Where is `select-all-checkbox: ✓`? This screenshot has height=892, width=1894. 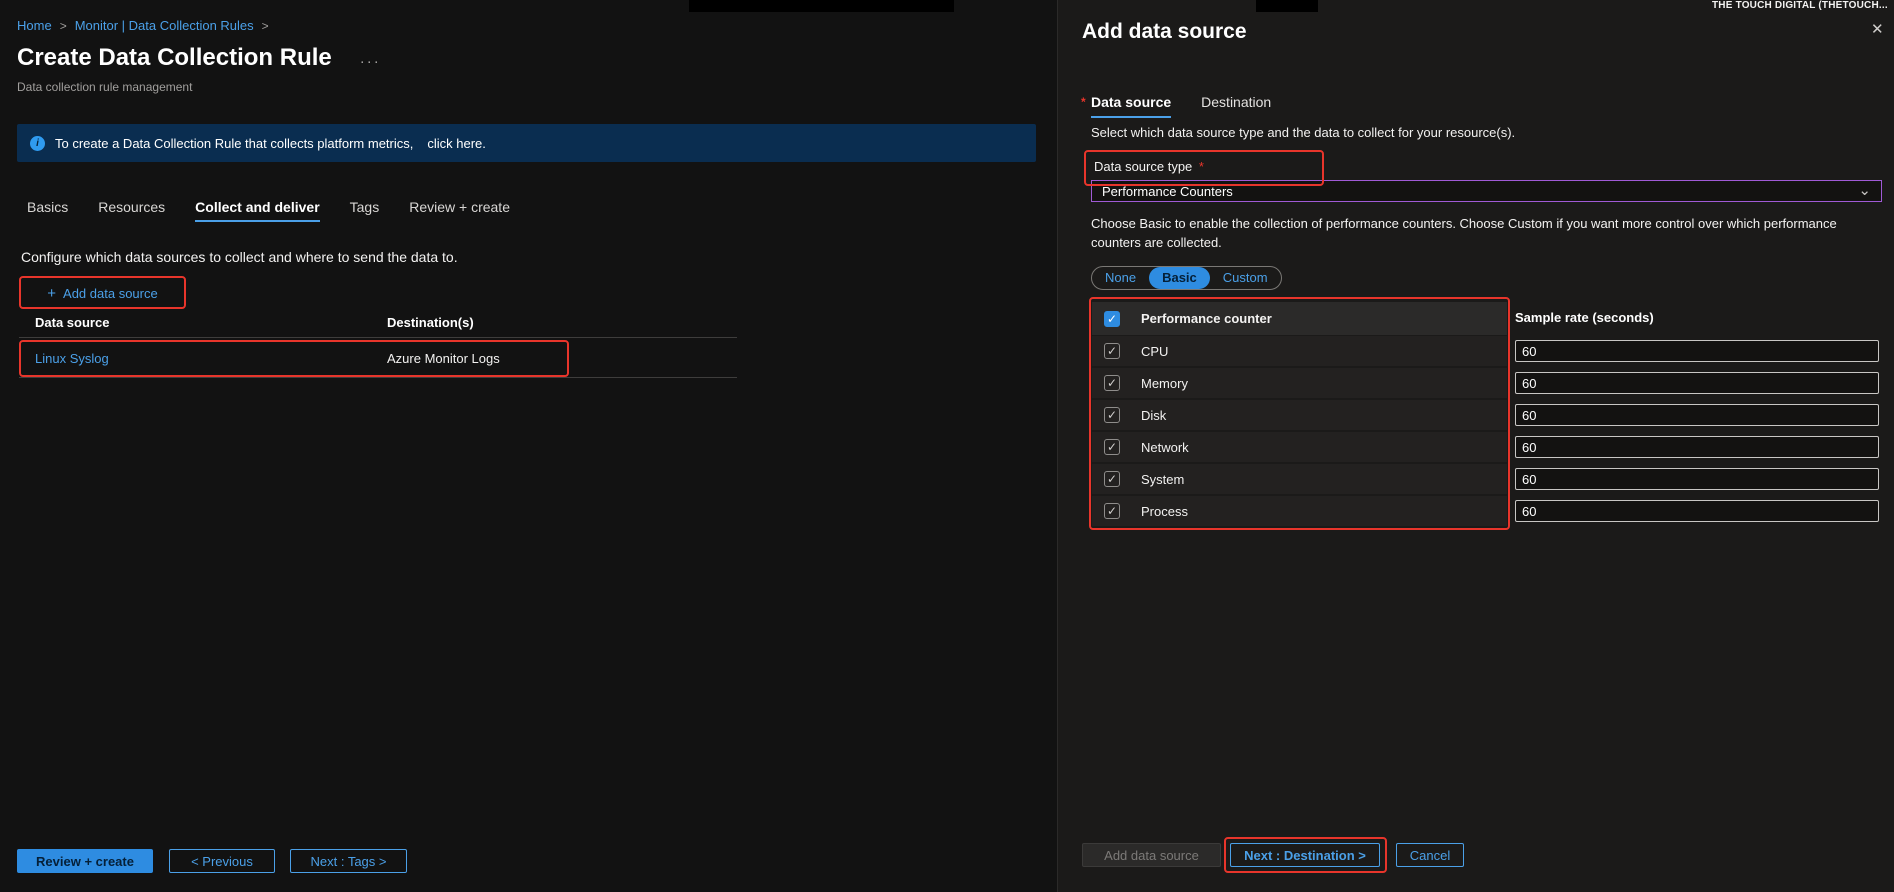
select-all-checkbox: ✓ is located at coordinates (1112, 318).